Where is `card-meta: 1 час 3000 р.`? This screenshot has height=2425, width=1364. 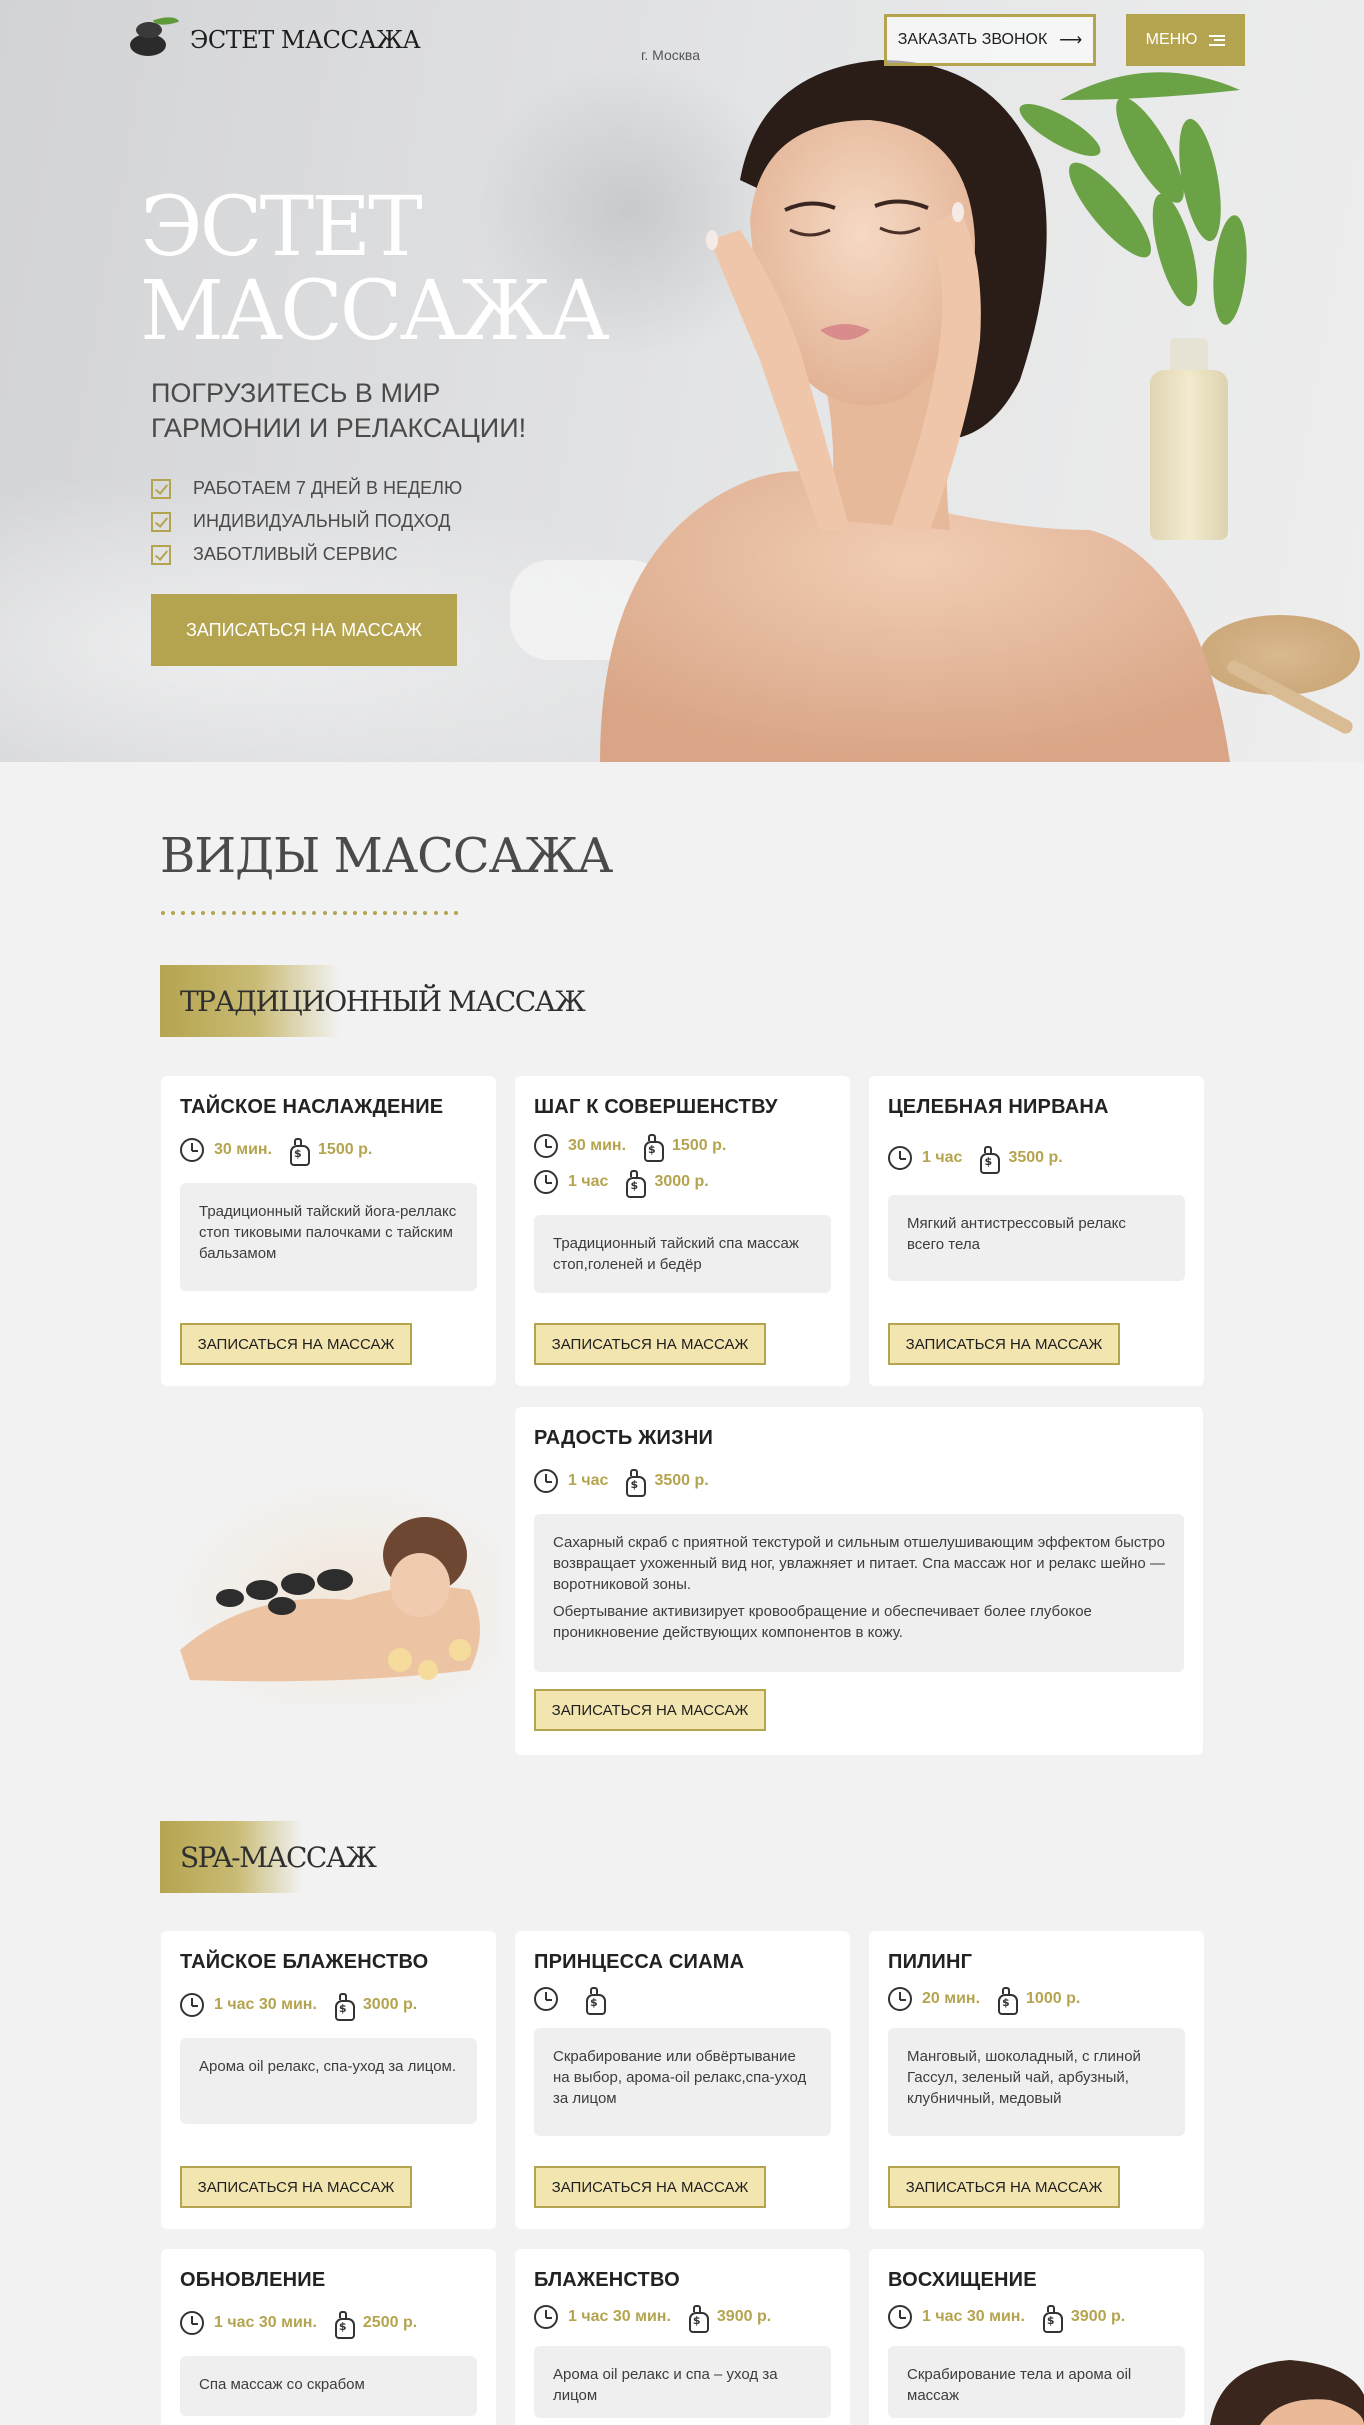 card-meta: 1 час 3000 р. is located at coordinates (682, 1183).